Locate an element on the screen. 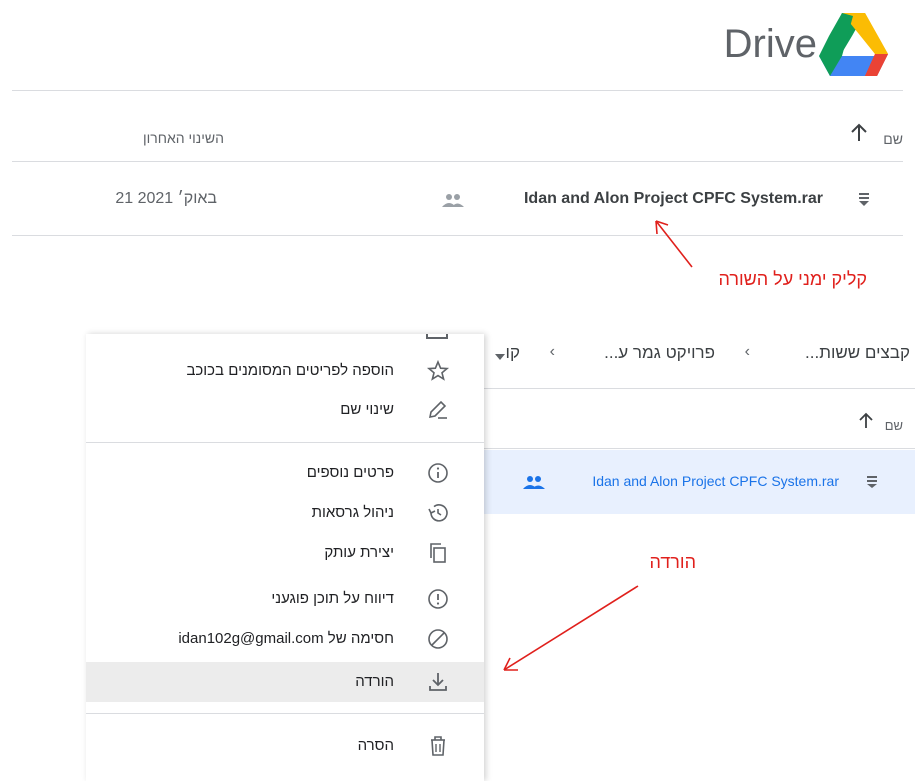 Image resolution: width=915 pixels, height=781 pixels. menu-item-label: דיווח על תוכן פוגעני is located at coordinates (332, 598).